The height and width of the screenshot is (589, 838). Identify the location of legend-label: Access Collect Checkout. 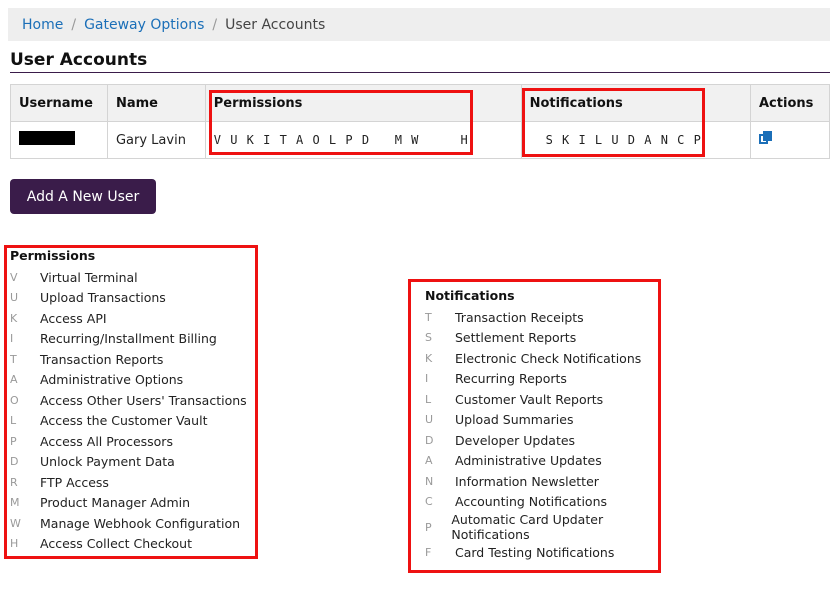
(116, 544).